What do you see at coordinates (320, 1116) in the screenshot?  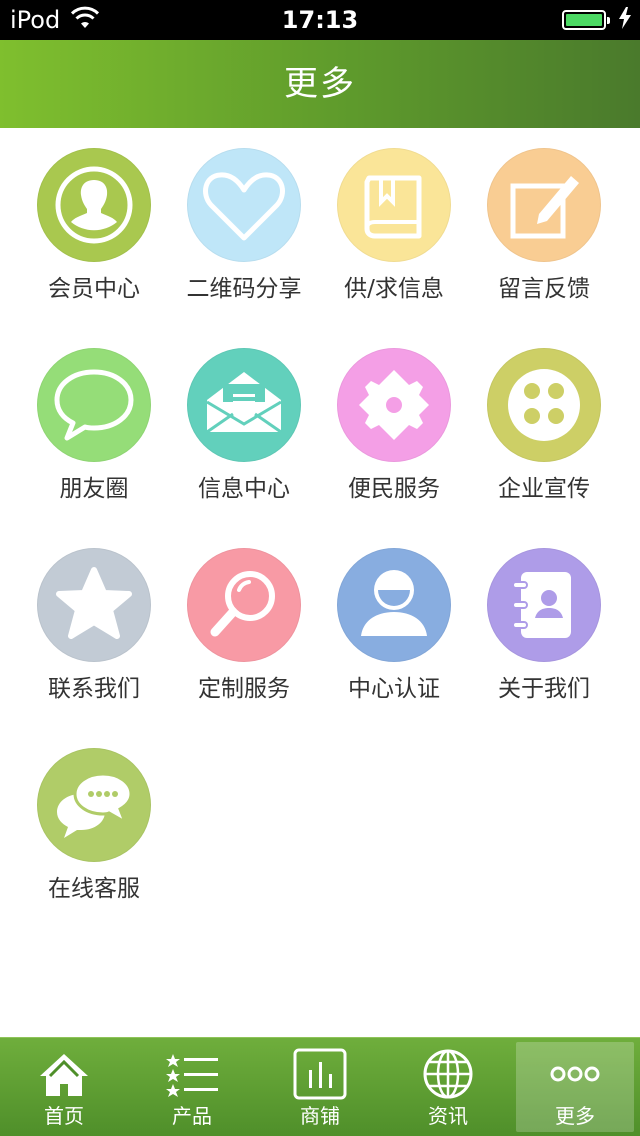 I see `tab-label: 商铺` at bounding box center [320, 1116].